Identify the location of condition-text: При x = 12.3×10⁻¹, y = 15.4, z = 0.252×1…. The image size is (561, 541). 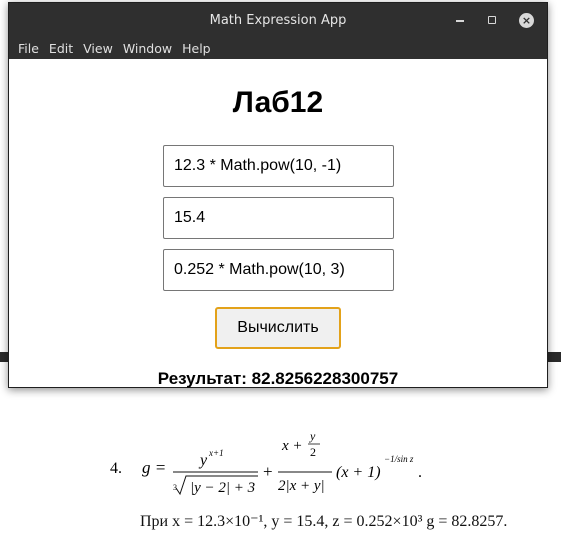
(324, 521).